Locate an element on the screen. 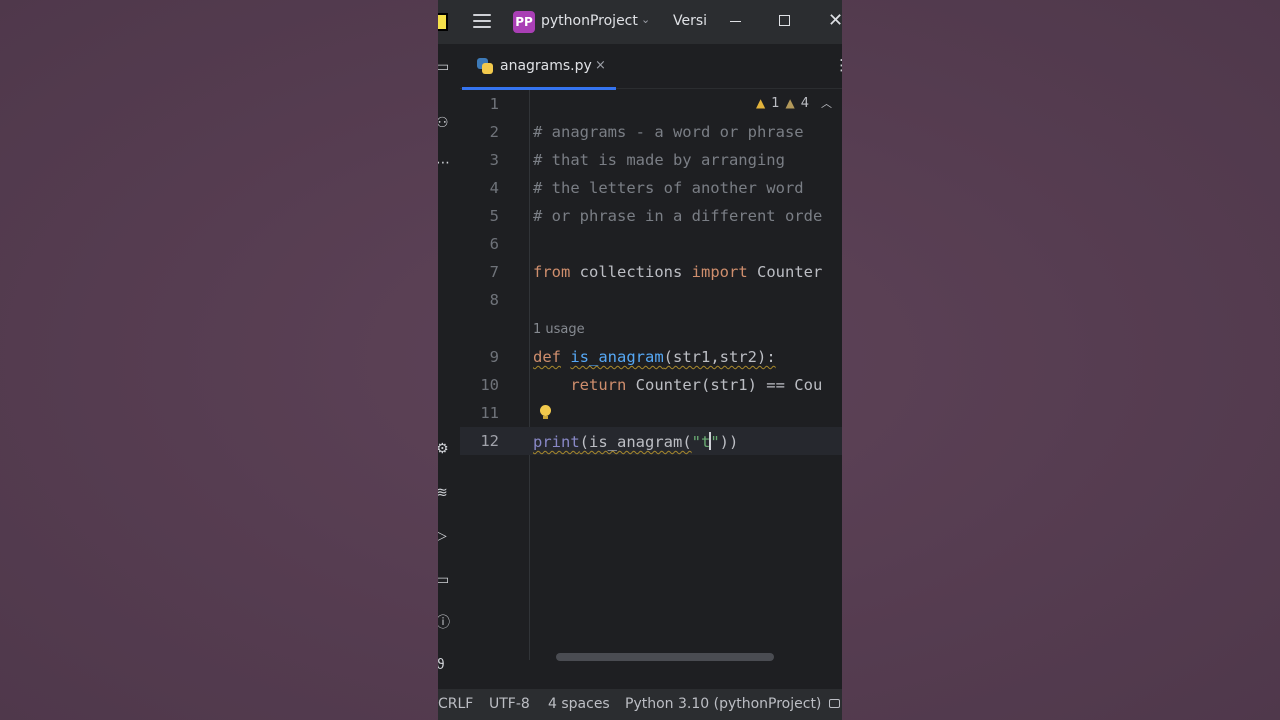  chevron-down-icon: ⌄ is located at coordinates (645, 19).